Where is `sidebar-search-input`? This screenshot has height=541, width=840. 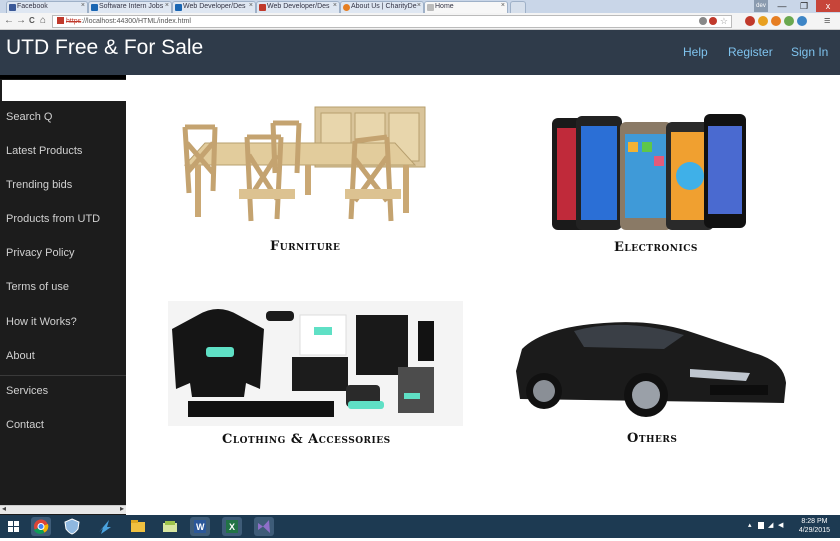
sidebar-search-input is located at coordinates (64, 90).